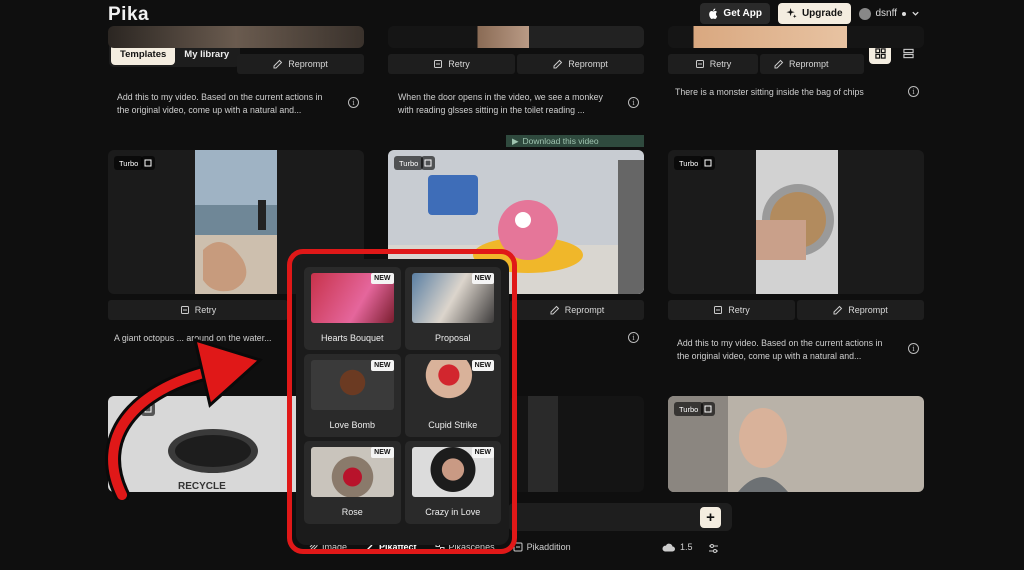 This screenshot has height=570, width=1024. I want to click on username: dsnff, so click(886, 13).